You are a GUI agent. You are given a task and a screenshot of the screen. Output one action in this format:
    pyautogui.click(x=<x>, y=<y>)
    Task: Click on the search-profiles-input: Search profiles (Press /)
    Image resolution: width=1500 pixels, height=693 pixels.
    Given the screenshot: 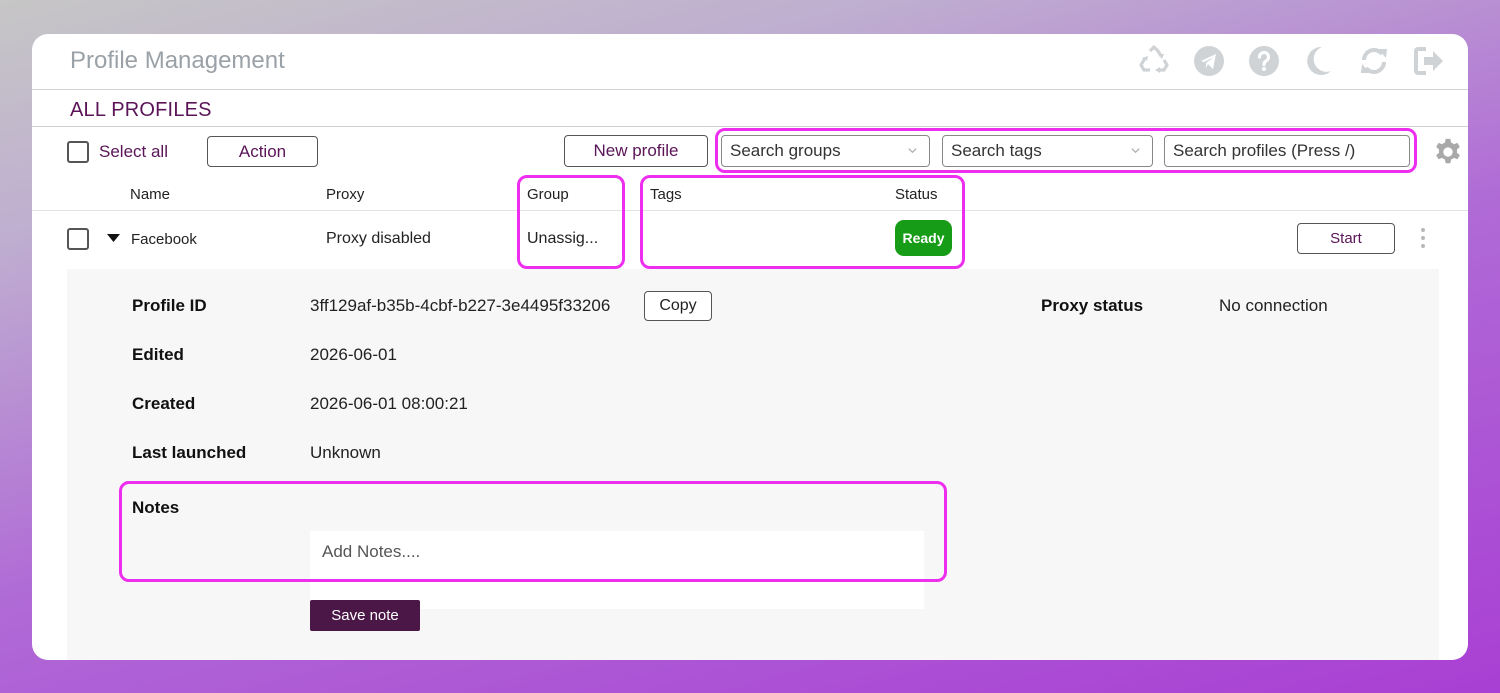 What is the action you would take?
    pyautogui.click(x=1287, y=151)
    